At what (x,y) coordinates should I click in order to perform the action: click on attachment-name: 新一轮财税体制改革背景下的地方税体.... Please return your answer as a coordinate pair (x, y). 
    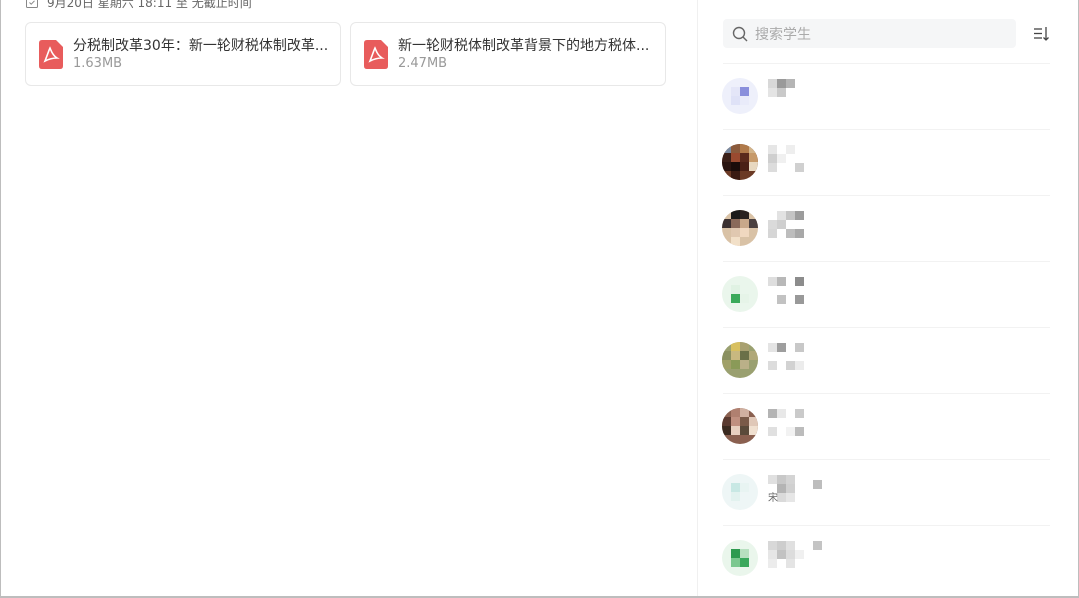
    Looking at the image, I should click on (524, 46).